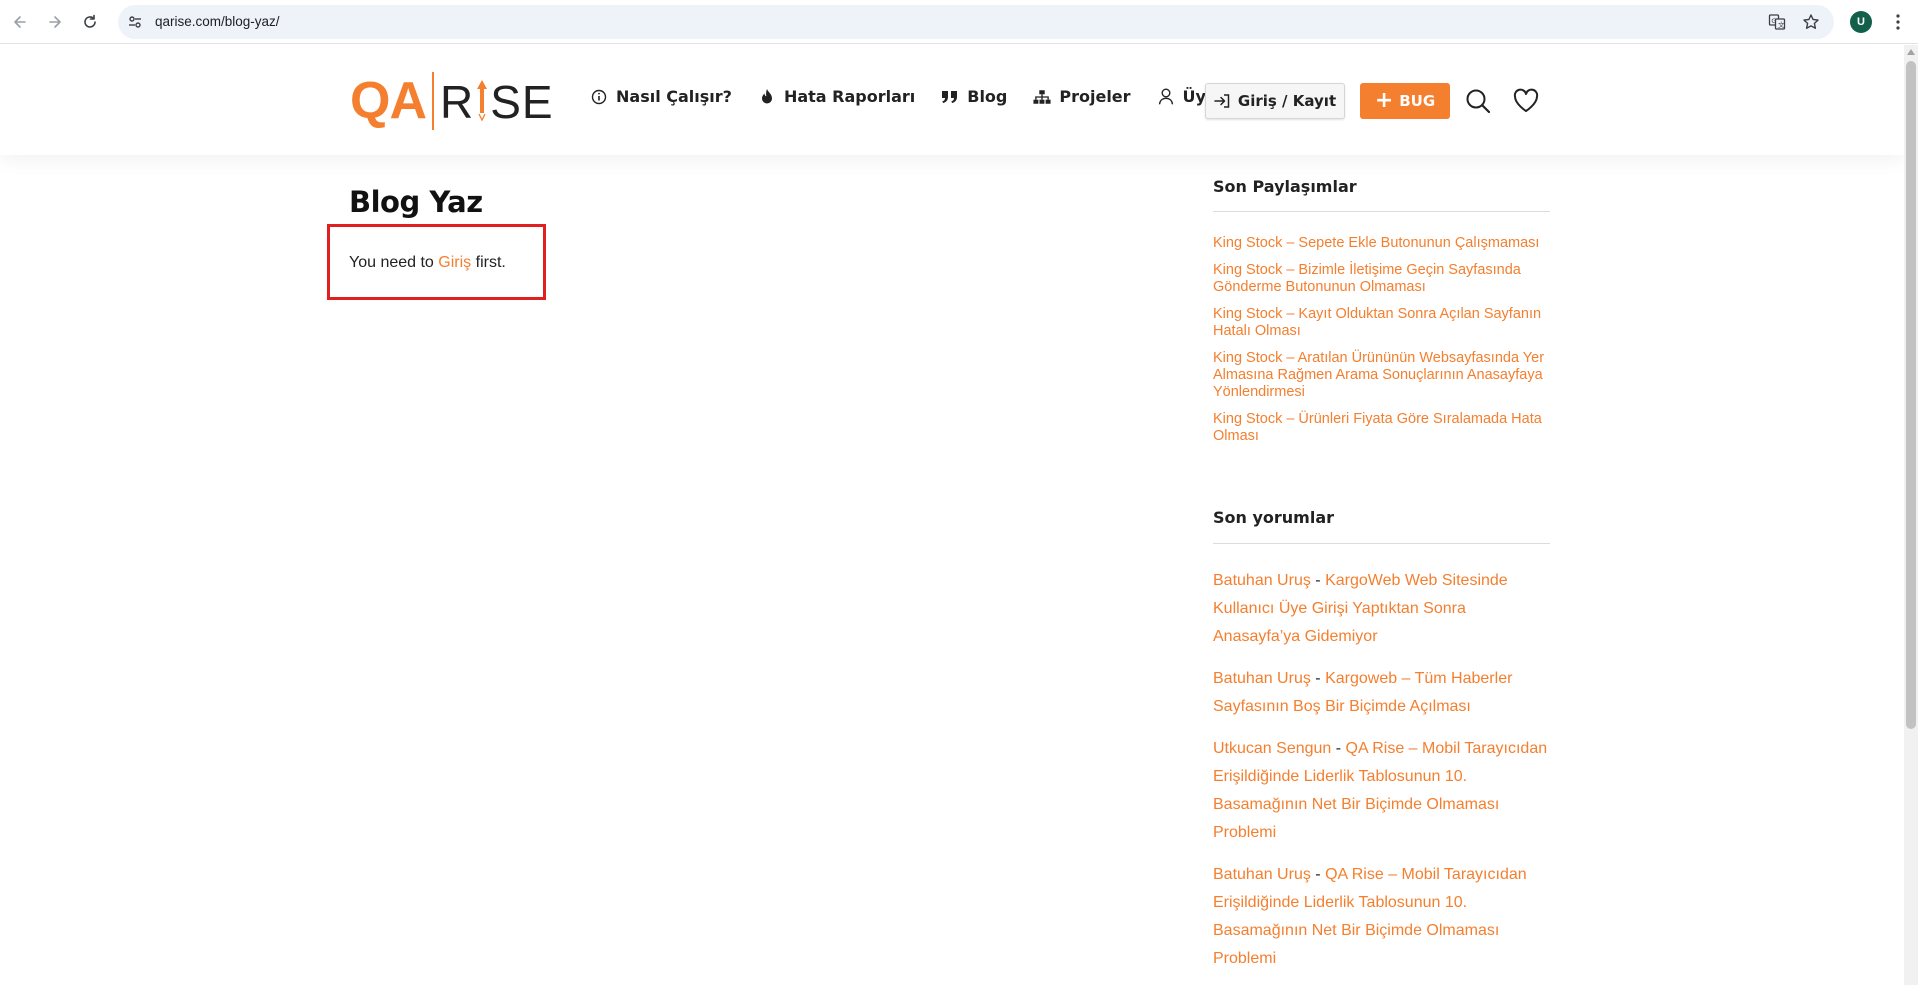 The width and height of the screenshot is (1918, 985). Describe the element at coordinates (767, 97) in the screenshot. I see `fire-icon` at that location.